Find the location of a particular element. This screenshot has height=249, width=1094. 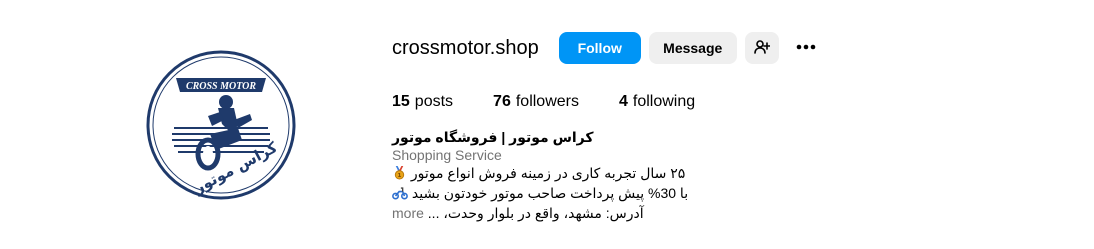

medal-icon: 1 is located at coordinates (399, 174).